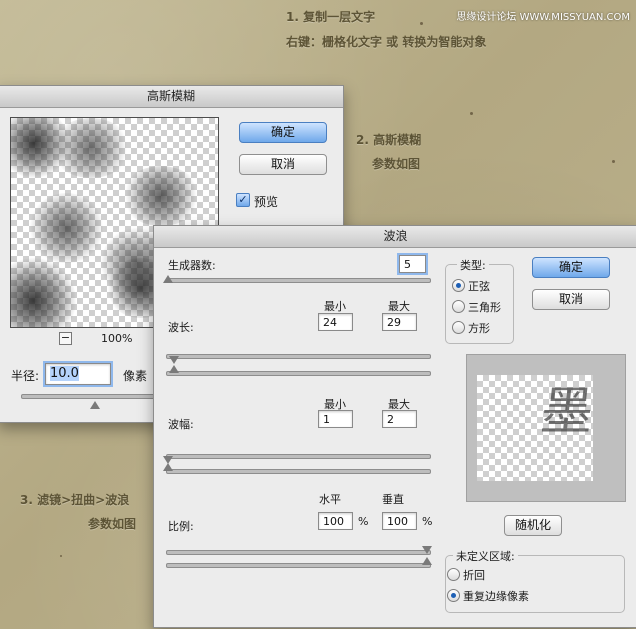 Image resolution: width=636 pixels, height=629 pixels. What do you see at coordinates (117, 338) in the screenshot?
I see `zoom-level: 100%` at bounding box center [117, 338].